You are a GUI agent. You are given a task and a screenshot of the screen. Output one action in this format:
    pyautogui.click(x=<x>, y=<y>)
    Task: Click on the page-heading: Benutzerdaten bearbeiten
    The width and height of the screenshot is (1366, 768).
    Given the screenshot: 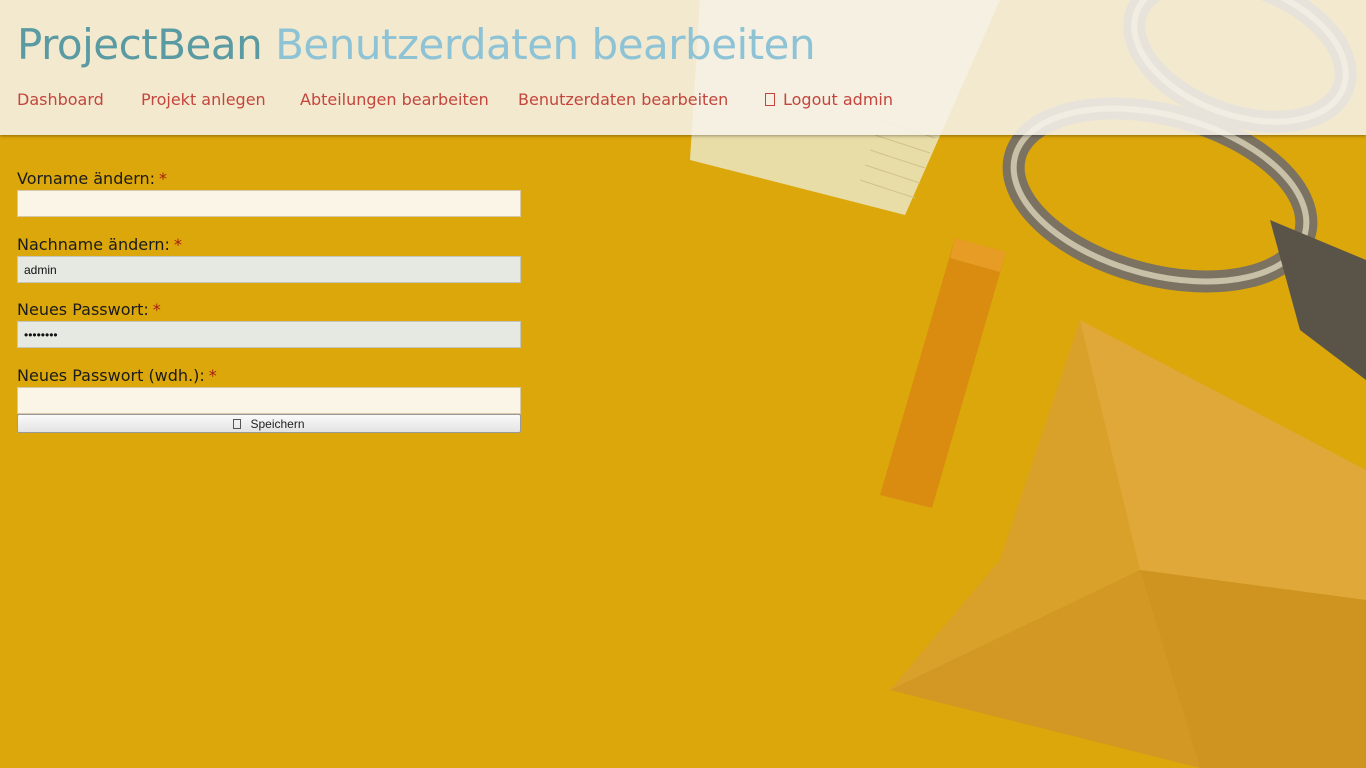 What is the action you would take?
    pyautogui.click(x=545, y=44)
    